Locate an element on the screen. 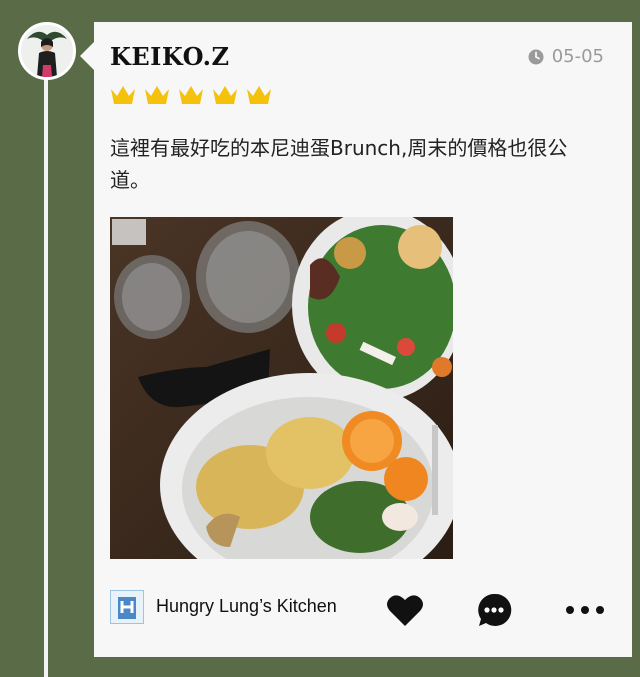 This screenshot has height=677, width=640. more-icon is located at coordinates (585, 610).